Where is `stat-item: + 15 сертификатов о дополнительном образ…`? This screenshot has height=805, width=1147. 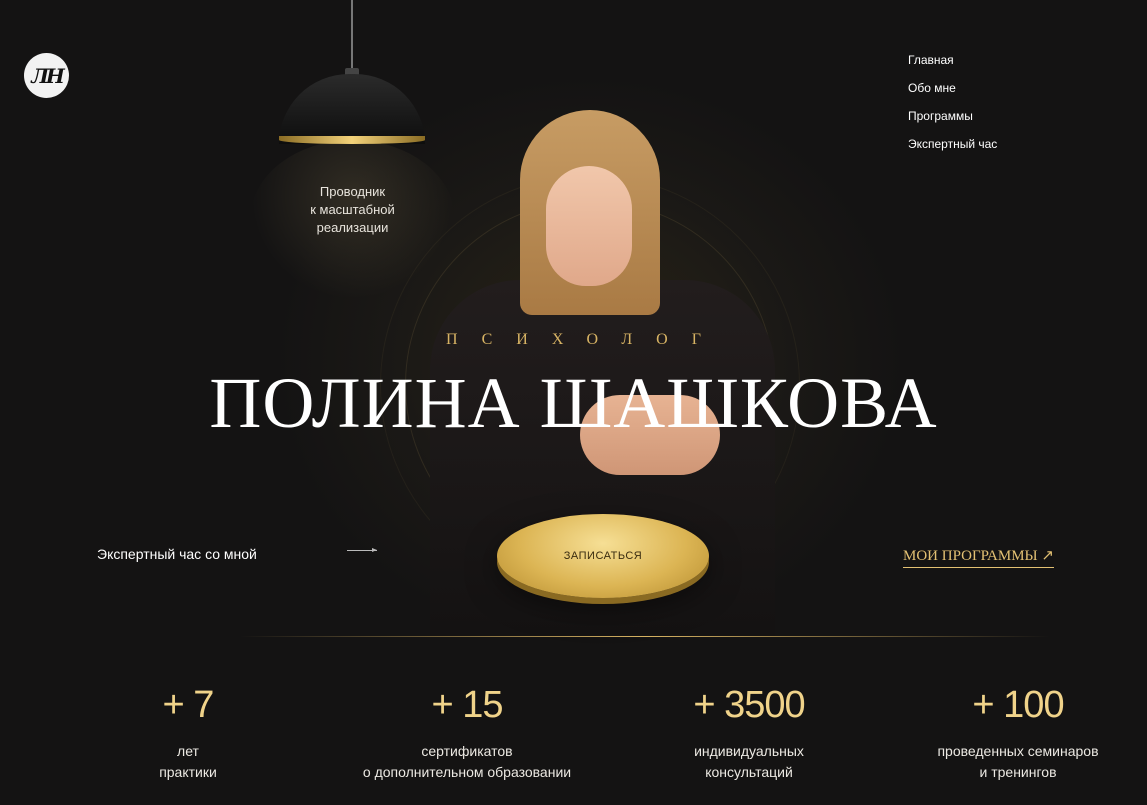 stat-item: + 15 сертификатов о дополнительном образ… is located at coordinates (467, 733).